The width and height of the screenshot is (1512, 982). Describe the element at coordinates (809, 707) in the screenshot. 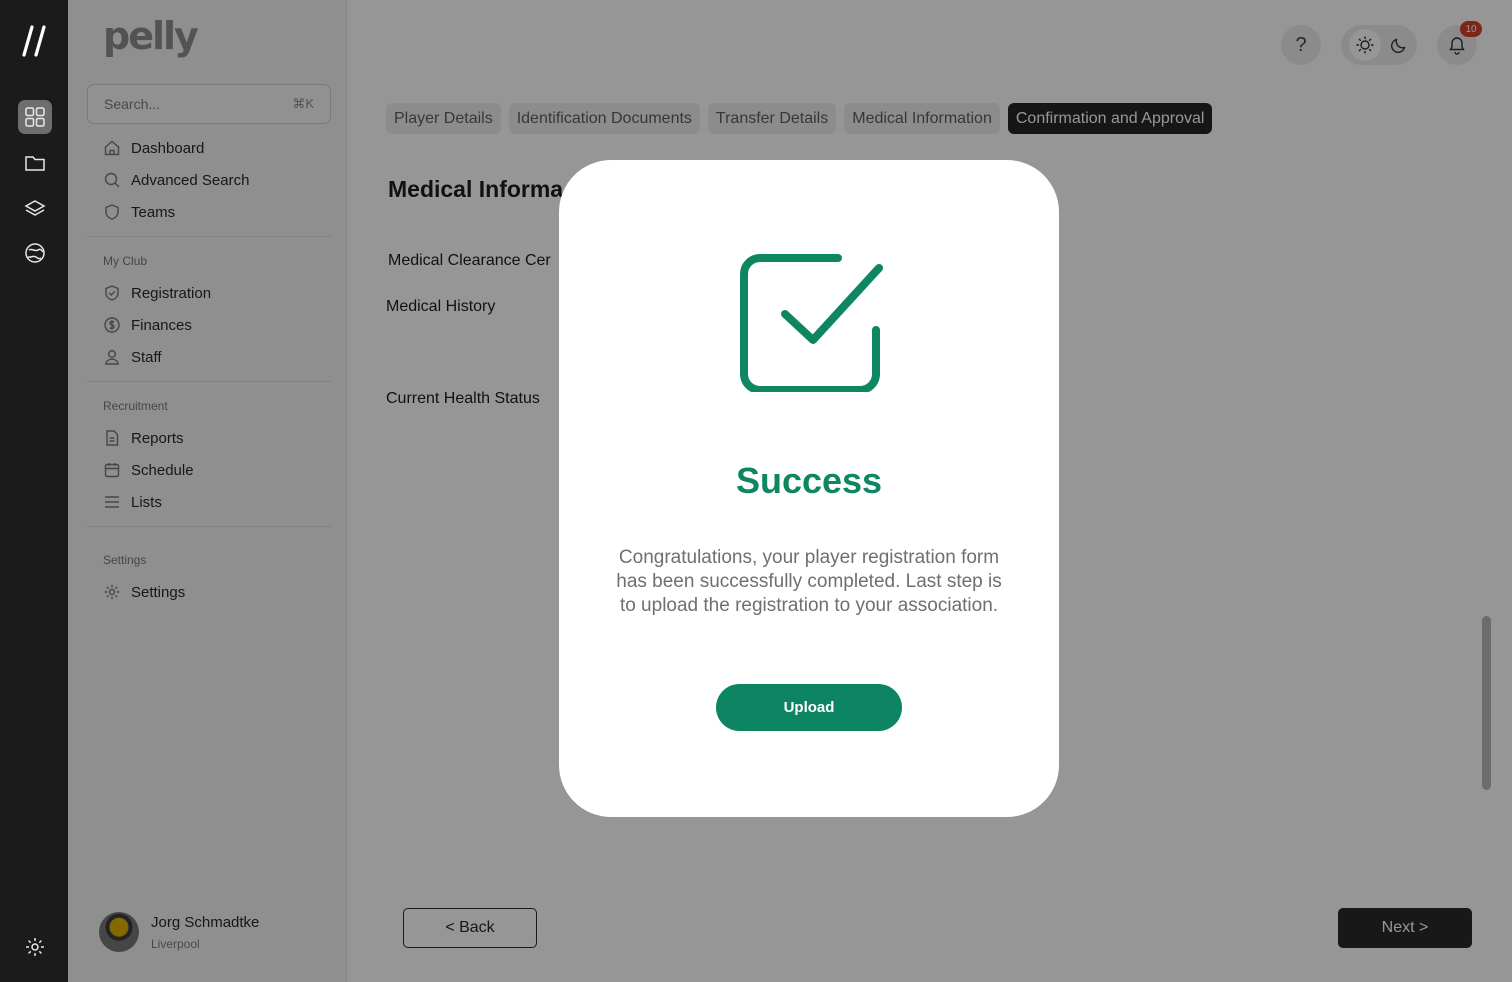

I see `upload-button: Upload` at that location.